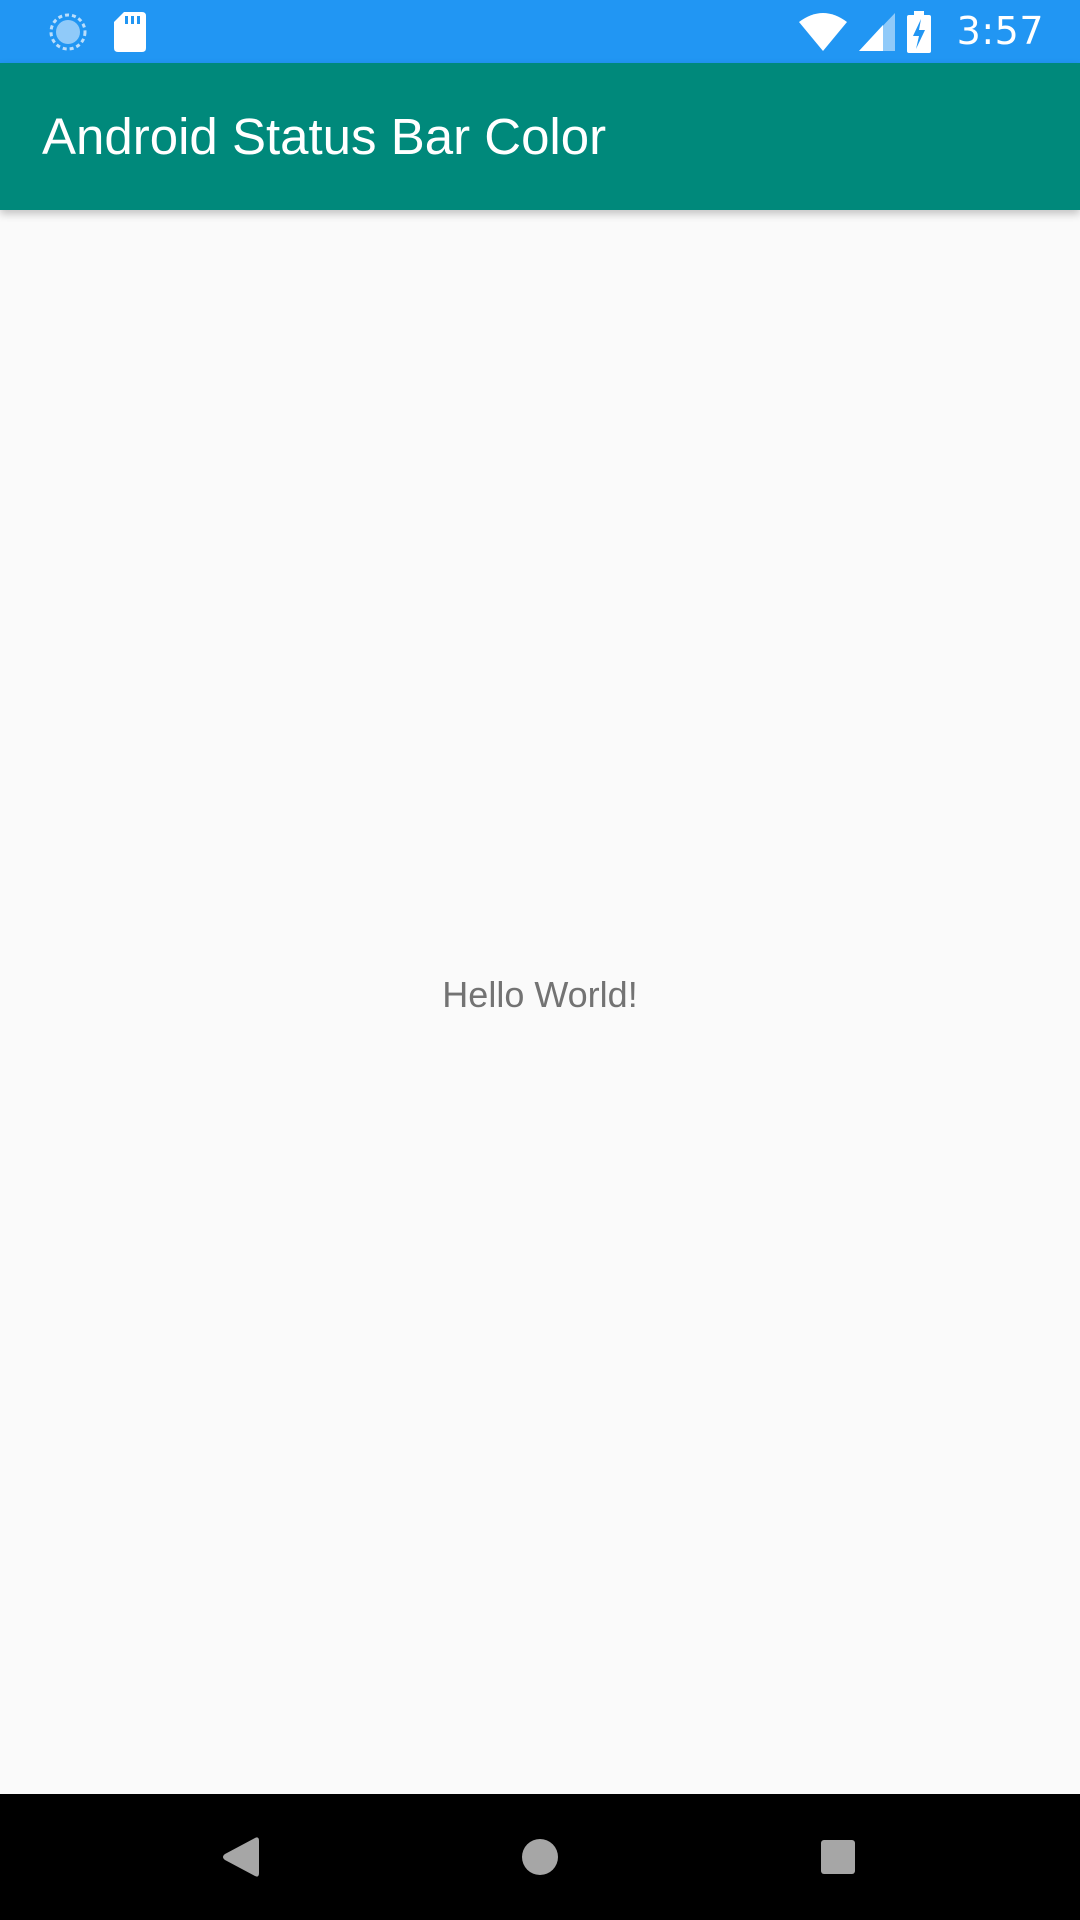  What do you see at coordinates (918, 31) in the screenshot?
I see `battery-charging-icon` at bounding box center [918, 31].